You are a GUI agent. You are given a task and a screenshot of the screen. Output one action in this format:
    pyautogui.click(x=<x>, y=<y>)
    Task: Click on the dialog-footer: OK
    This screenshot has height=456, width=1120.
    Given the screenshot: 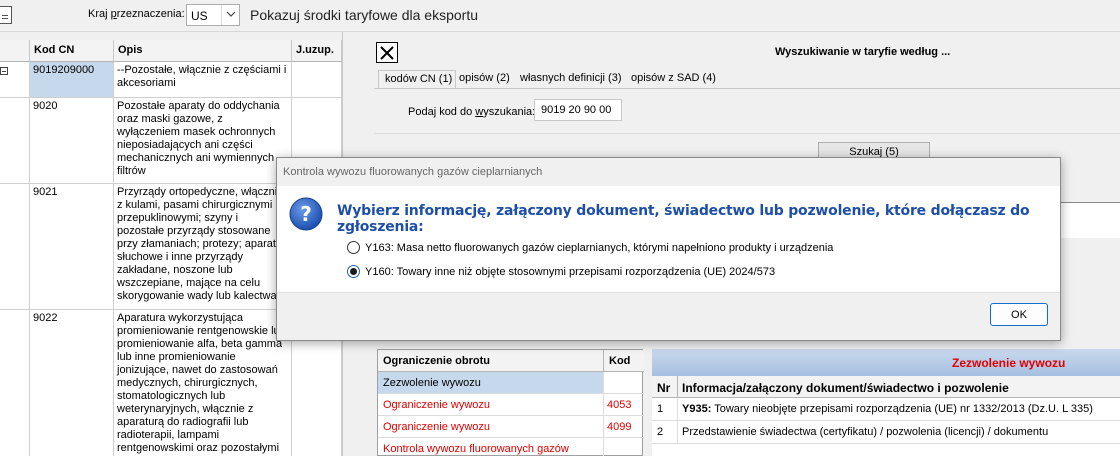 What is the action you would take?
    pyautogui.click(x=668, y=316)
    